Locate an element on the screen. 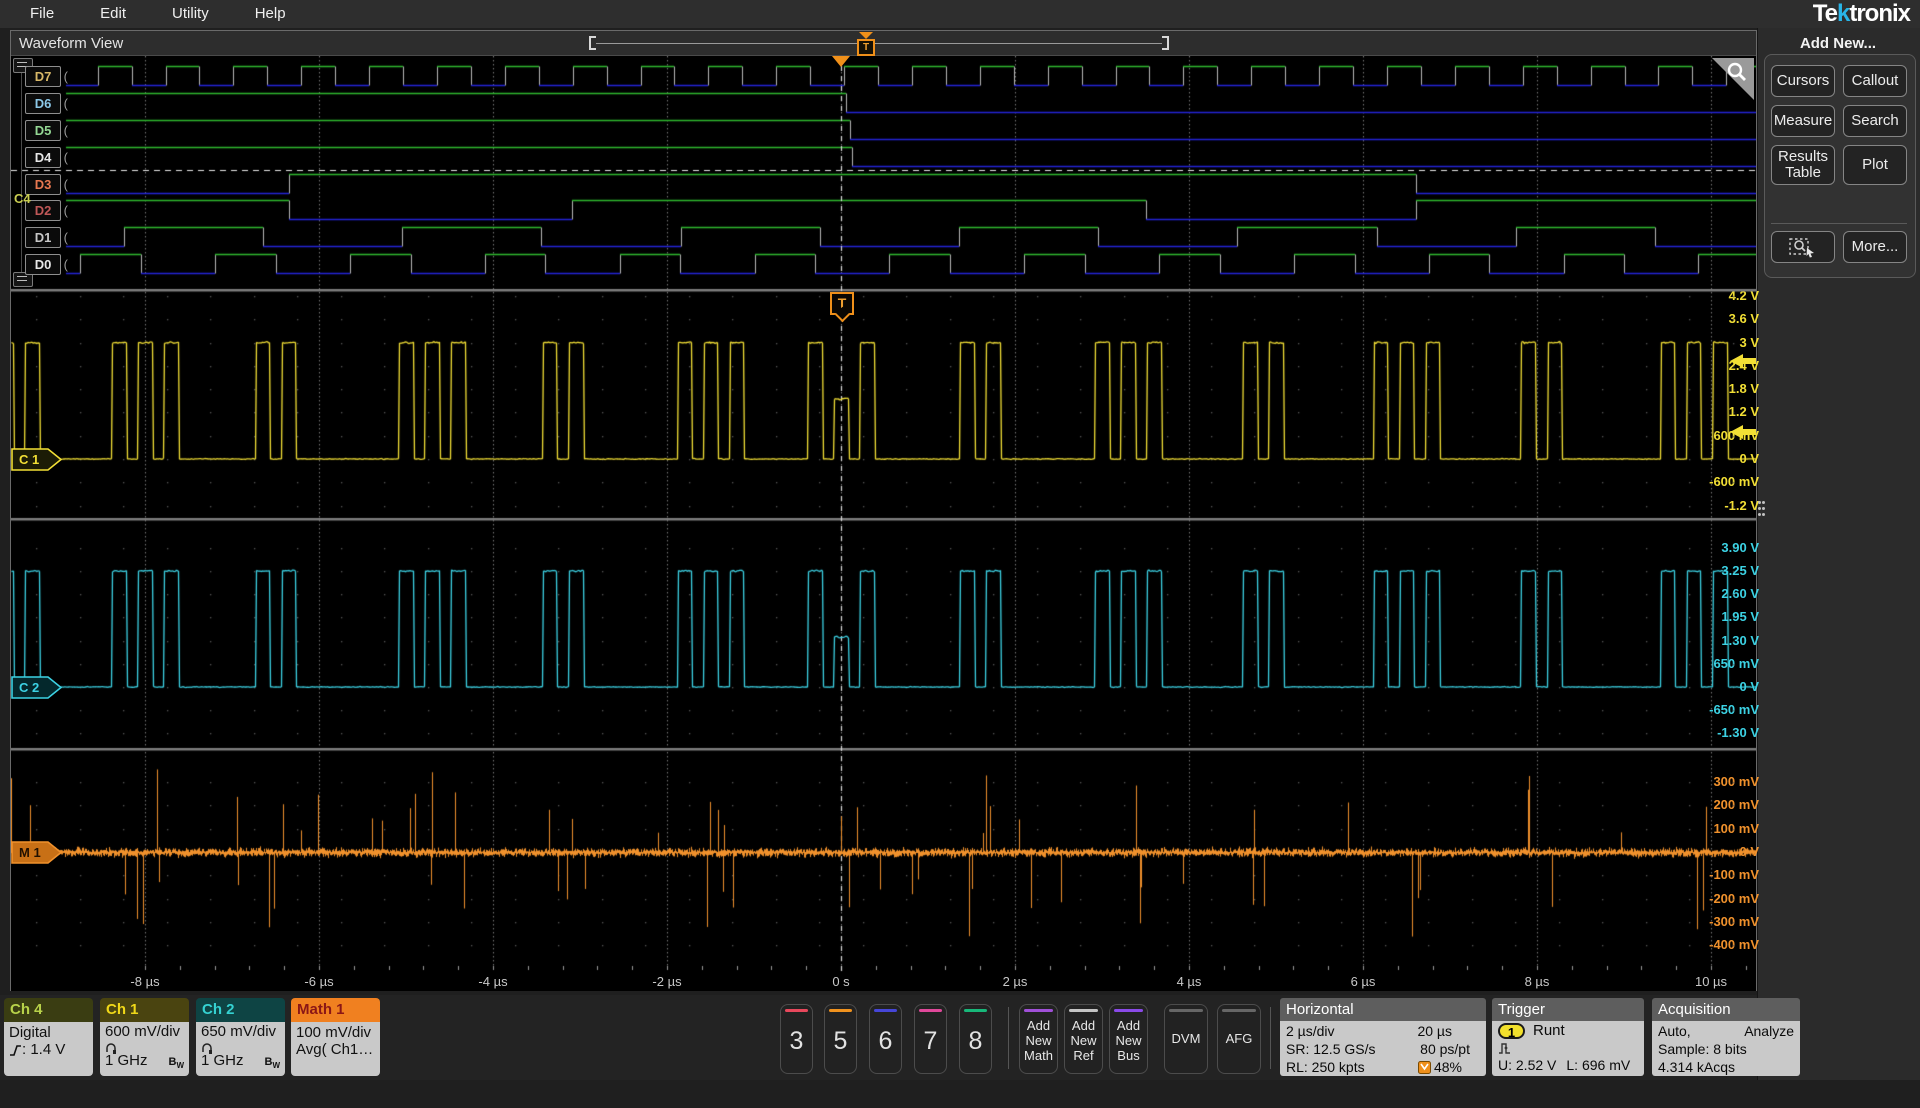  button-label: Add New Bus is located at coordinates (1128, 1040).